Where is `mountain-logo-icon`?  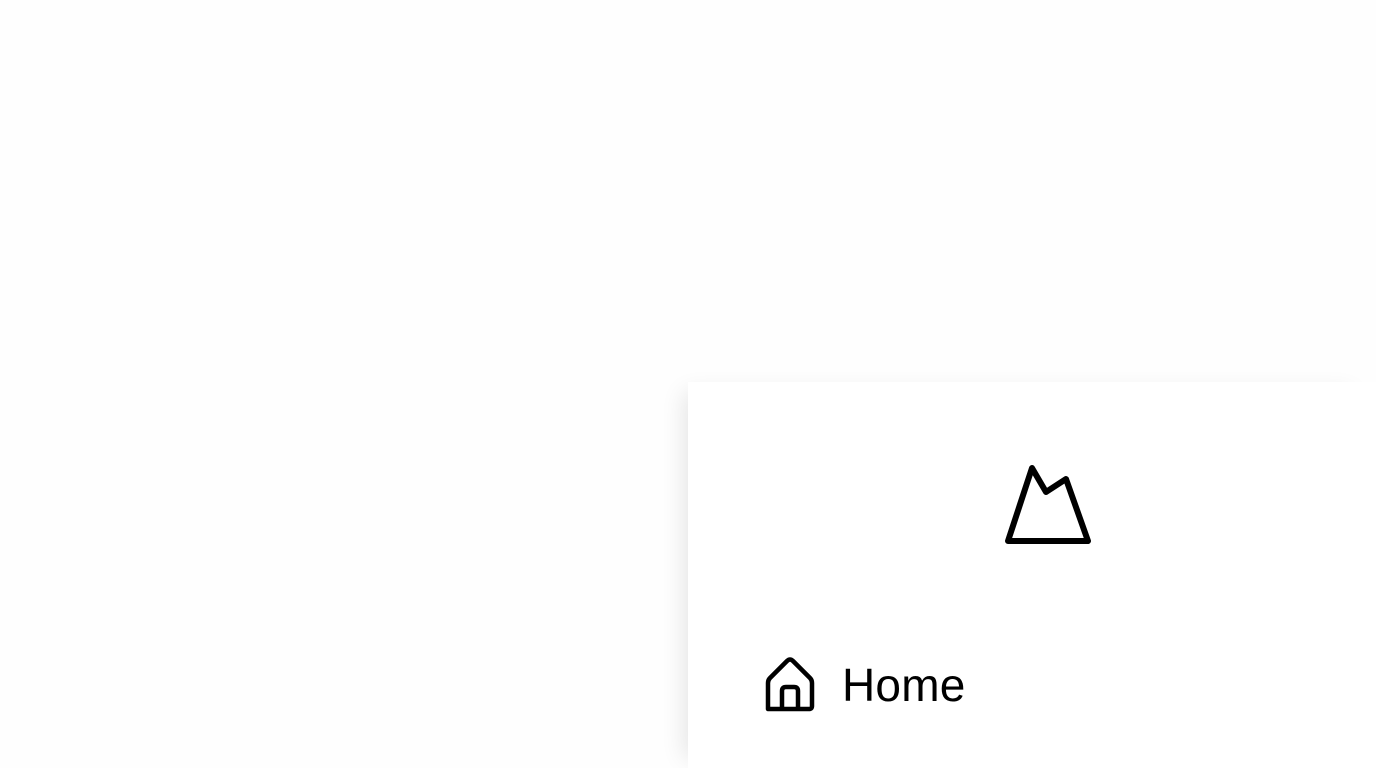 mountain-logo-icon is located at coordinates (1048, 504).